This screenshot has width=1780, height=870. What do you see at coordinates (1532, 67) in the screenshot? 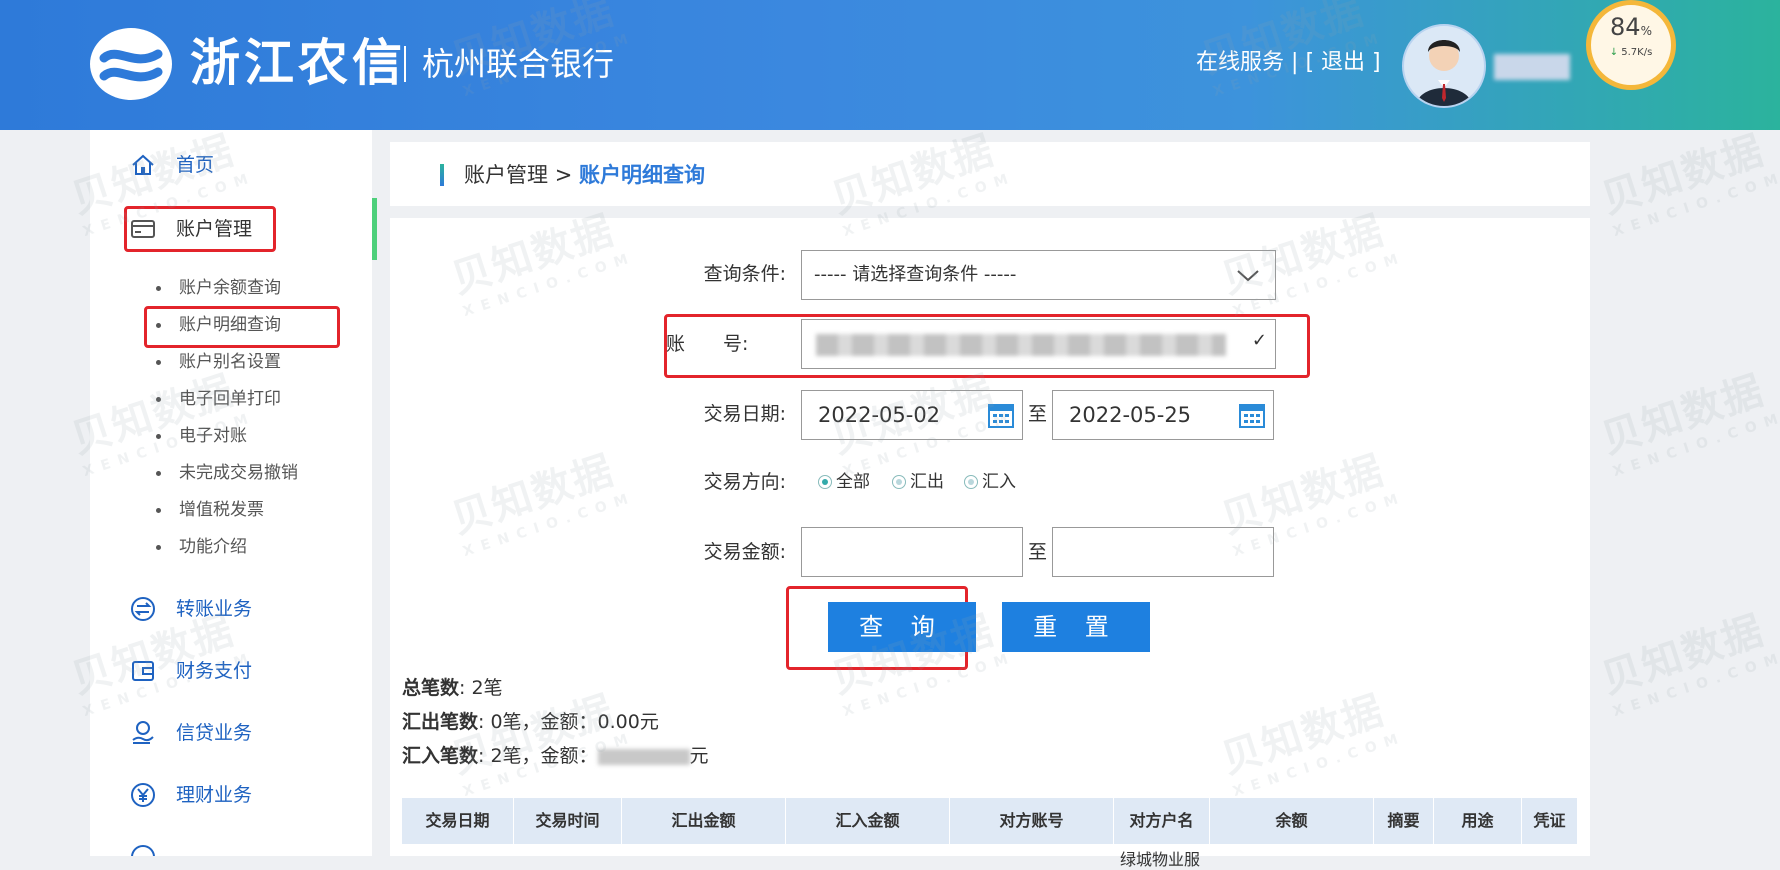
I see `username-blurred` at bounding box center [1532, 67].